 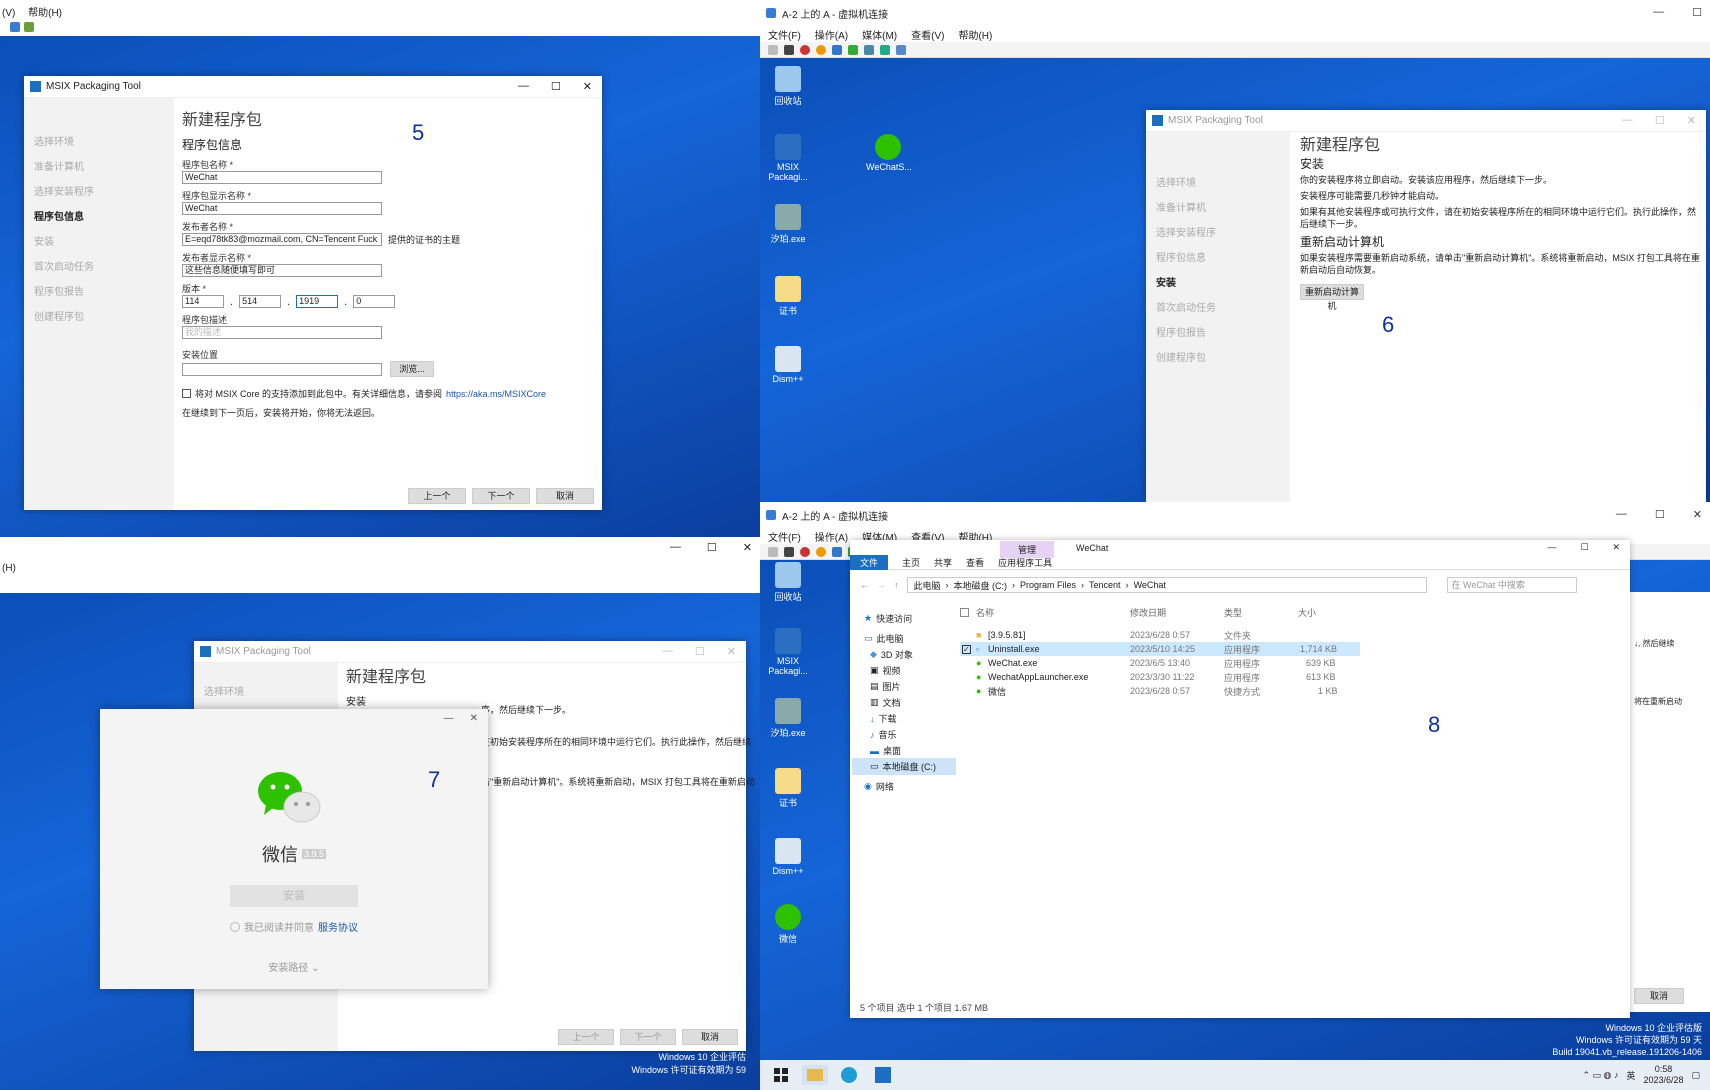 I want to click on package-display-name-input: WeChat, so click(x=282, y=208).